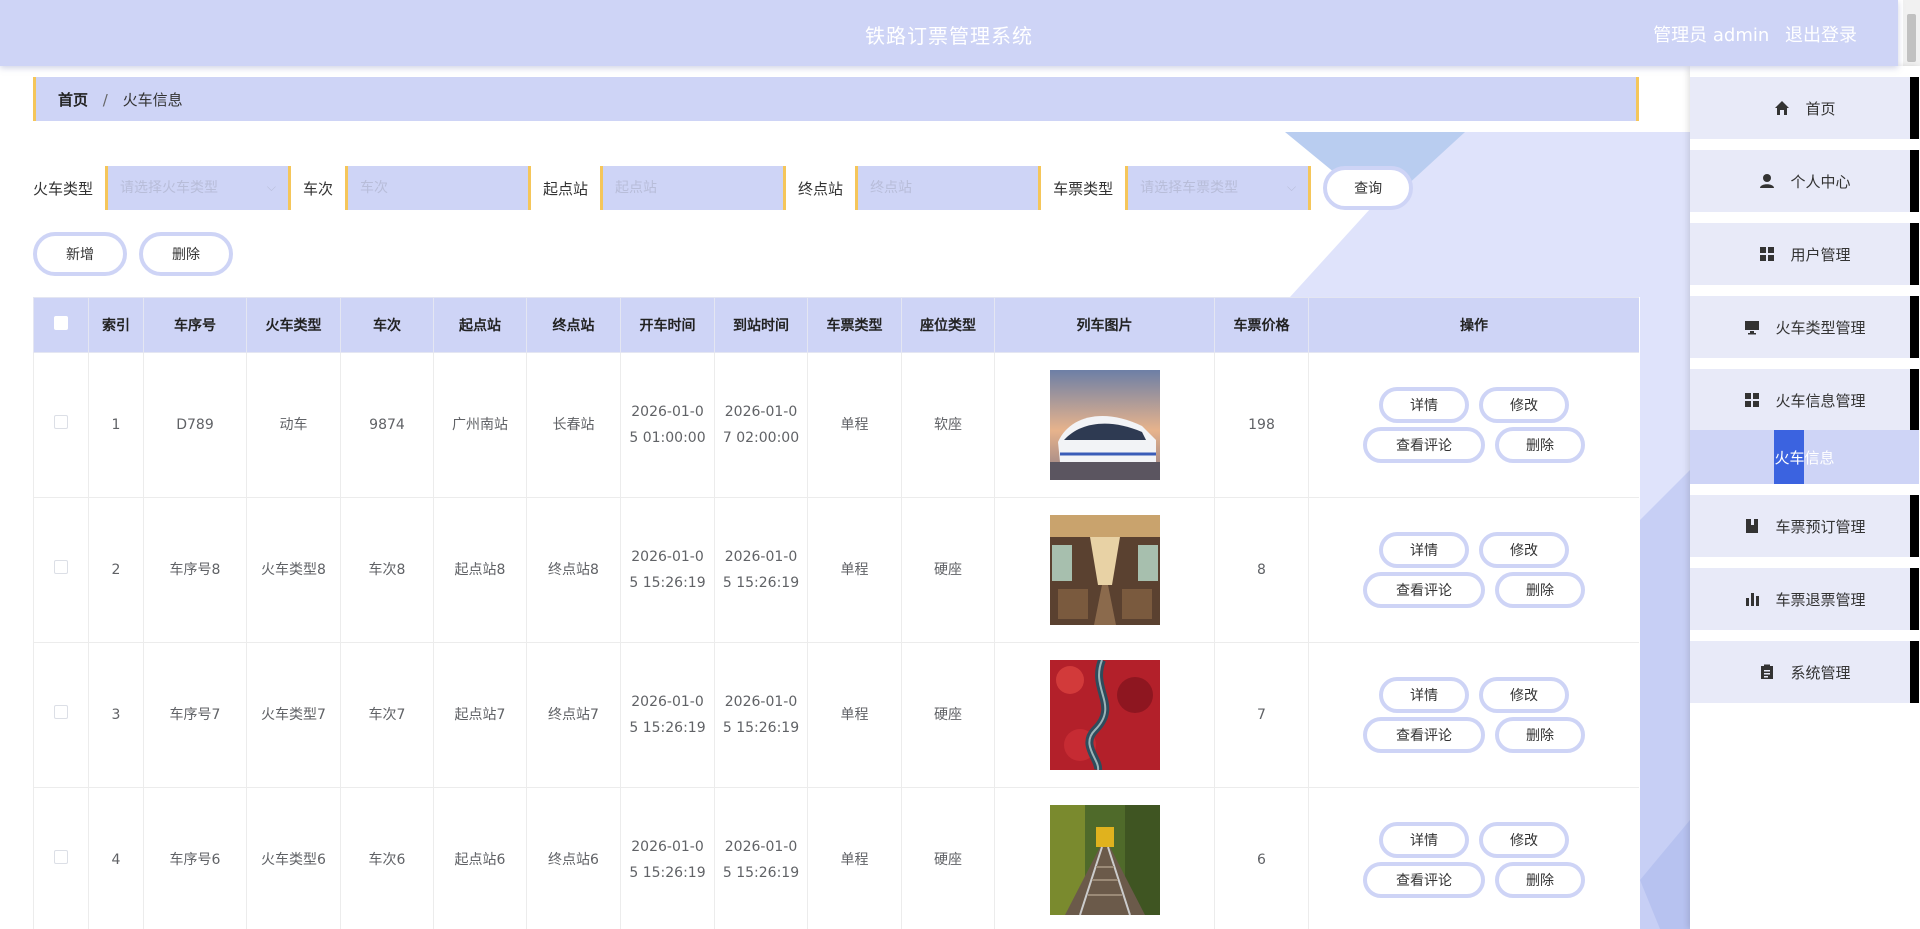 Image resolution: width=1920 pixels, height=929 pixels. I want to click on breadcrumb-home: 首页, so click(73, 100).